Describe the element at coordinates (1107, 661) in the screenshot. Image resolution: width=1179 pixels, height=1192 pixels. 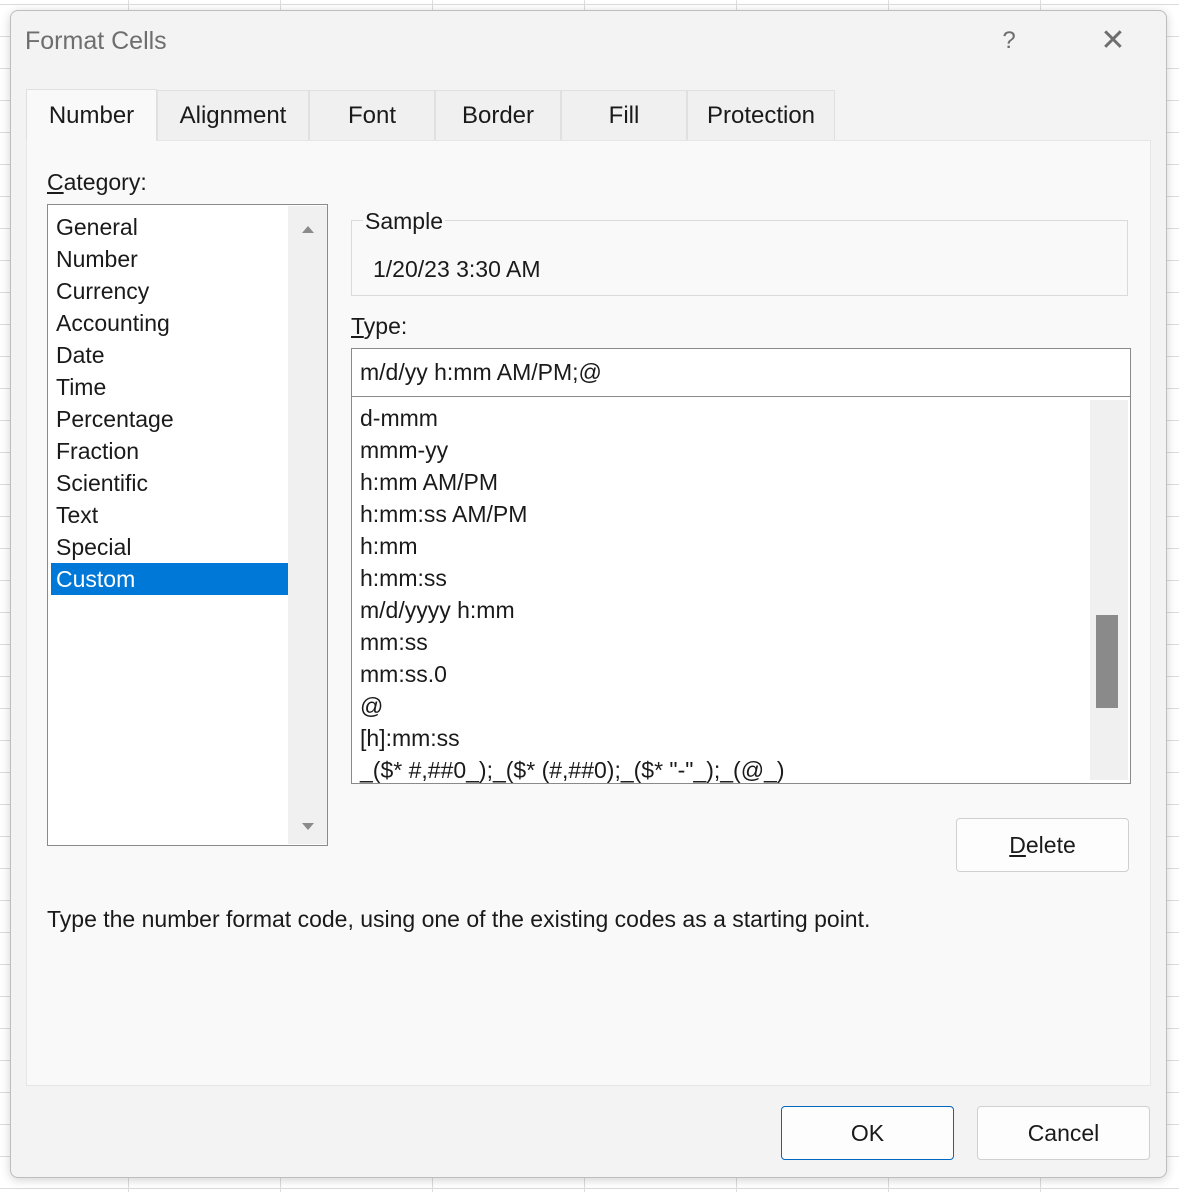
I see `scrollbar-thumb` at that location.